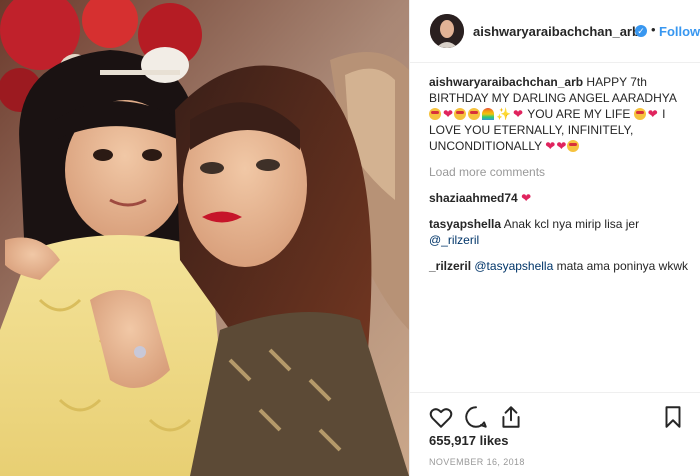 The height and width of the screenshot is (476, 700). Describe the element at coordinates (673, 417) in the screenshot. I see `bookmark-icon` at that location.